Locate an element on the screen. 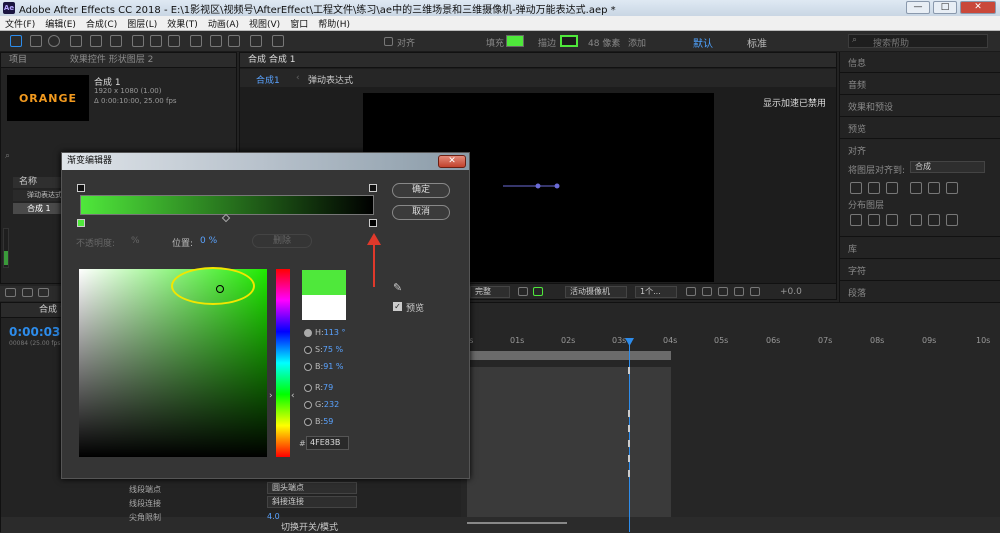 This screenshot has height=533, width=1000. camera-dropdown: 活动摄像机 is located at coordinates (596, 292).